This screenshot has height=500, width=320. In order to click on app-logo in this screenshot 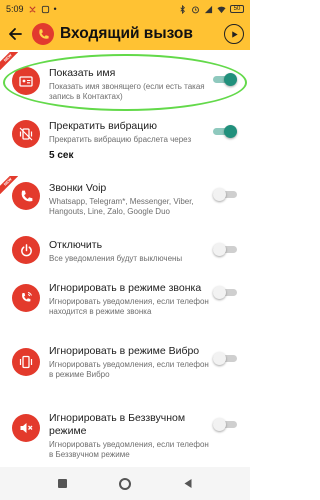, I will do `click(43, 34)`.